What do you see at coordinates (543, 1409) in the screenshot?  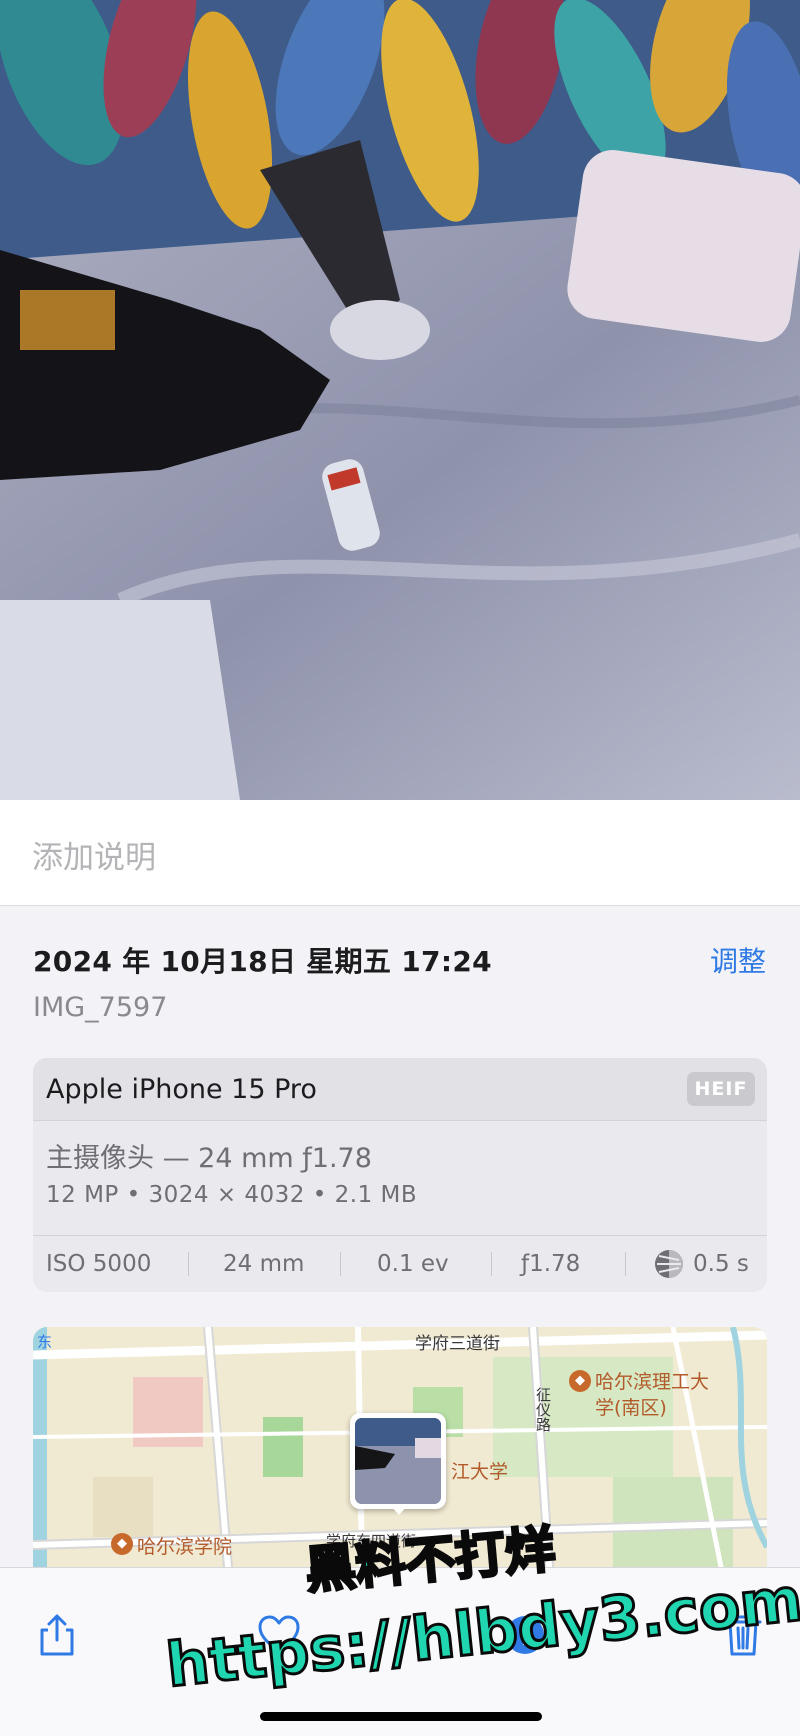 I see `map-road-vertical: 征仪路` at bounding box center [543, 1409].